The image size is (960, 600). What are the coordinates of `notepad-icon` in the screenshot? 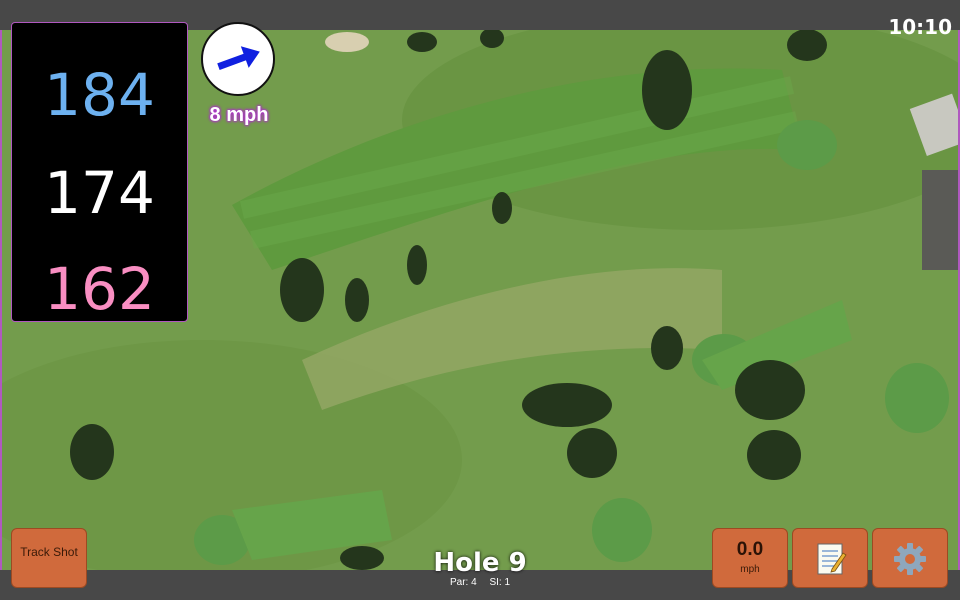 It's located at (832, 559).